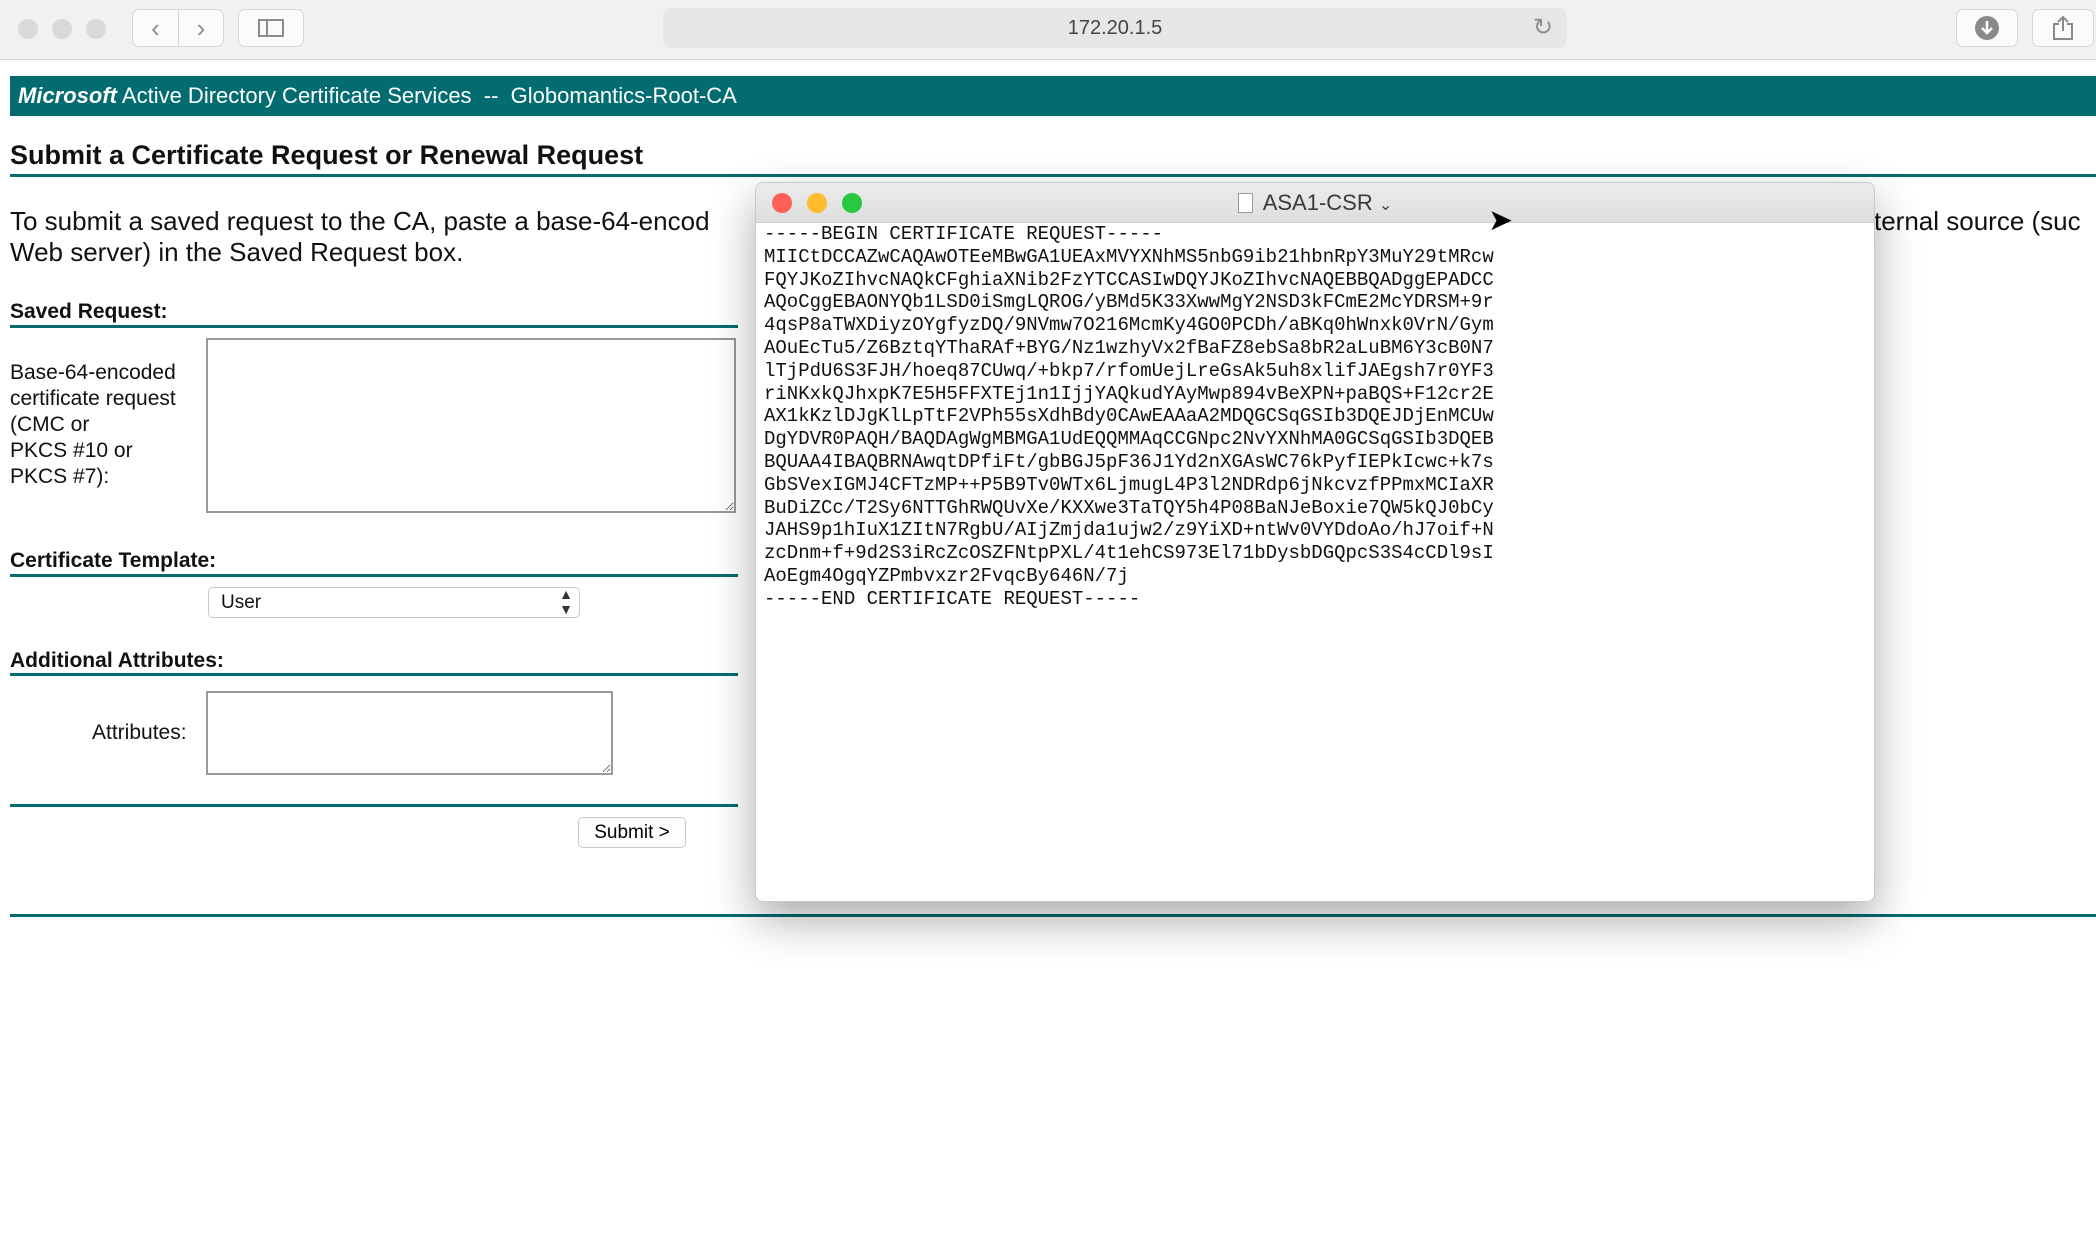 This screenshot has height=1252, width=2096. I want to click on saved-request-rule, so click(374, 326).